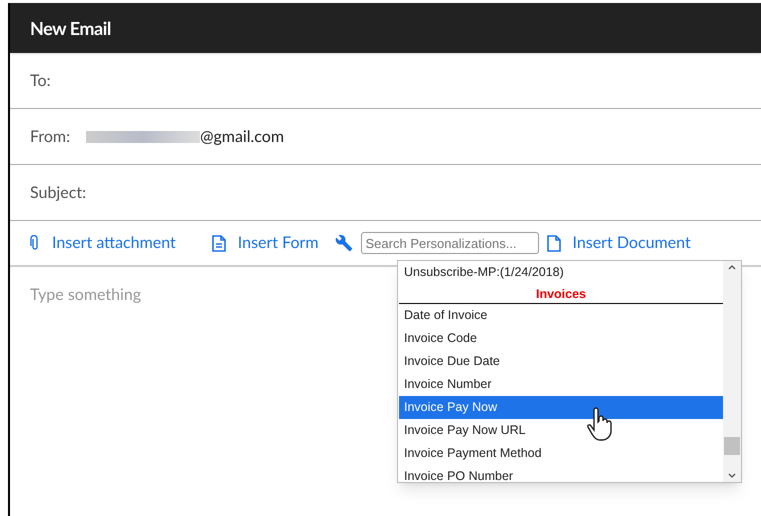  What do you see at coordinates (553, 243) in the screenshot?
I see `document-icon` at bounding box center [553, 243].